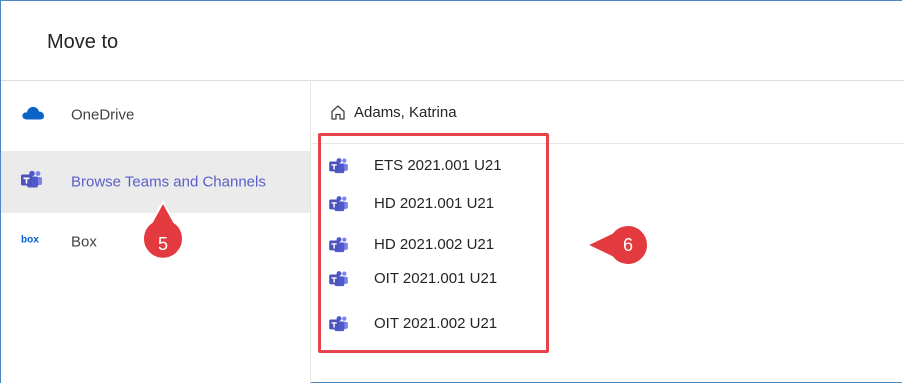  I want to click on callout-5-marker: 5, so click(163, 230).